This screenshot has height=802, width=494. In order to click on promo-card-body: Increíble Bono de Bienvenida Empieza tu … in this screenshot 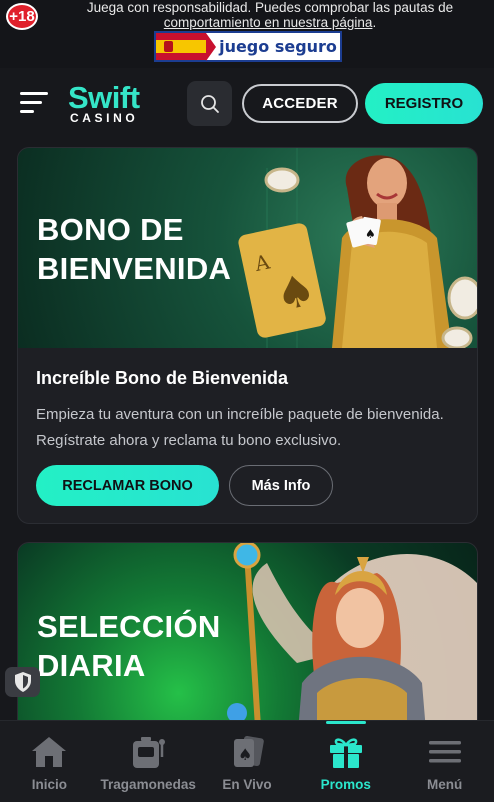, I will do `click(247, 411)`.